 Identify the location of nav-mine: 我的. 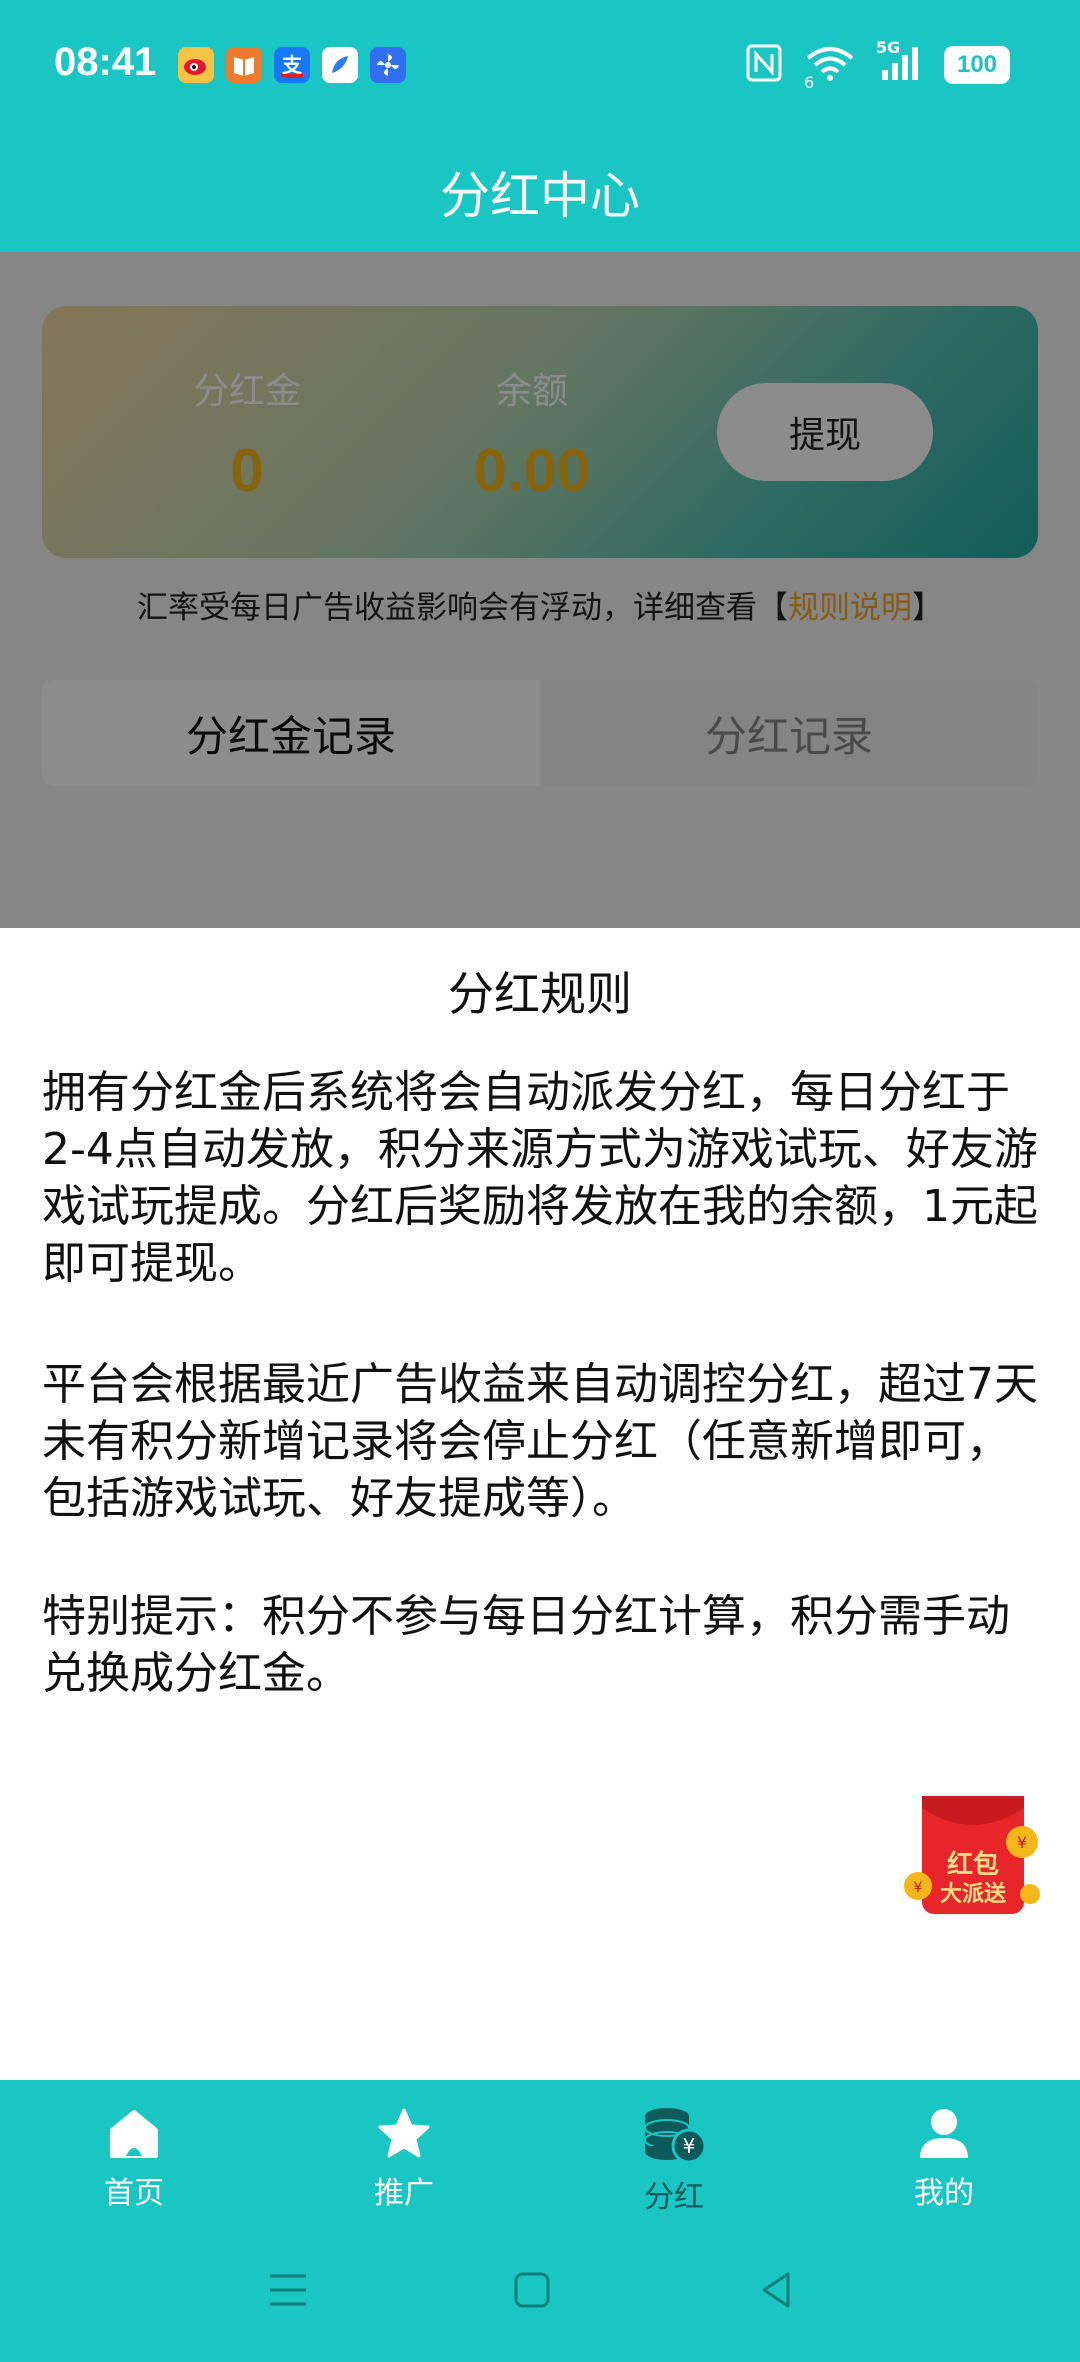
(944, 2158).